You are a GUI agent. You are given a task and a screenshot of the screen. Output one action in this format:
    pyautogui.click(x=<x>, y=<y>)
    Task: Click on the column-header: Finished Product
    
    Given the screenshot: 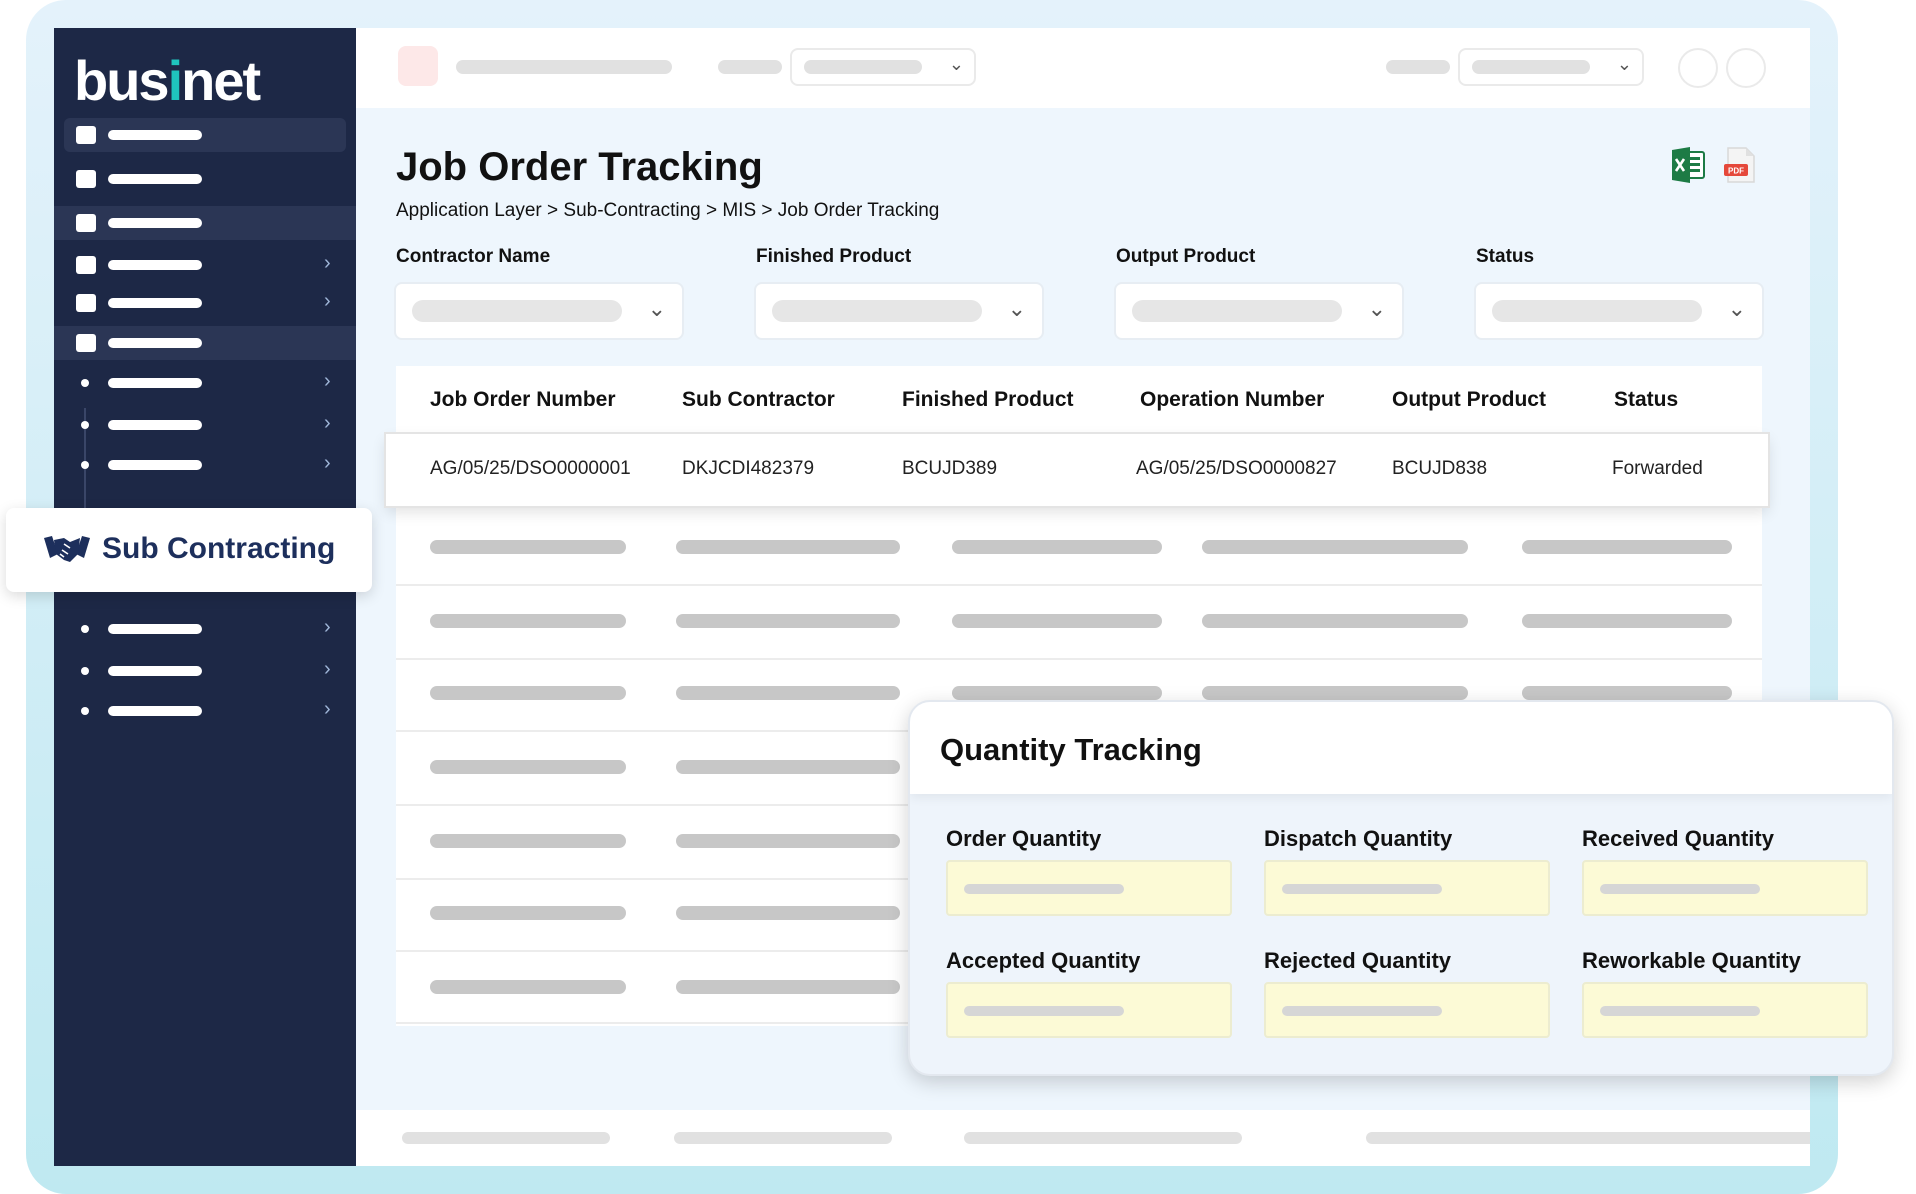 What is the action you would take?
    pyautogui.click(x=988, y=400)
    